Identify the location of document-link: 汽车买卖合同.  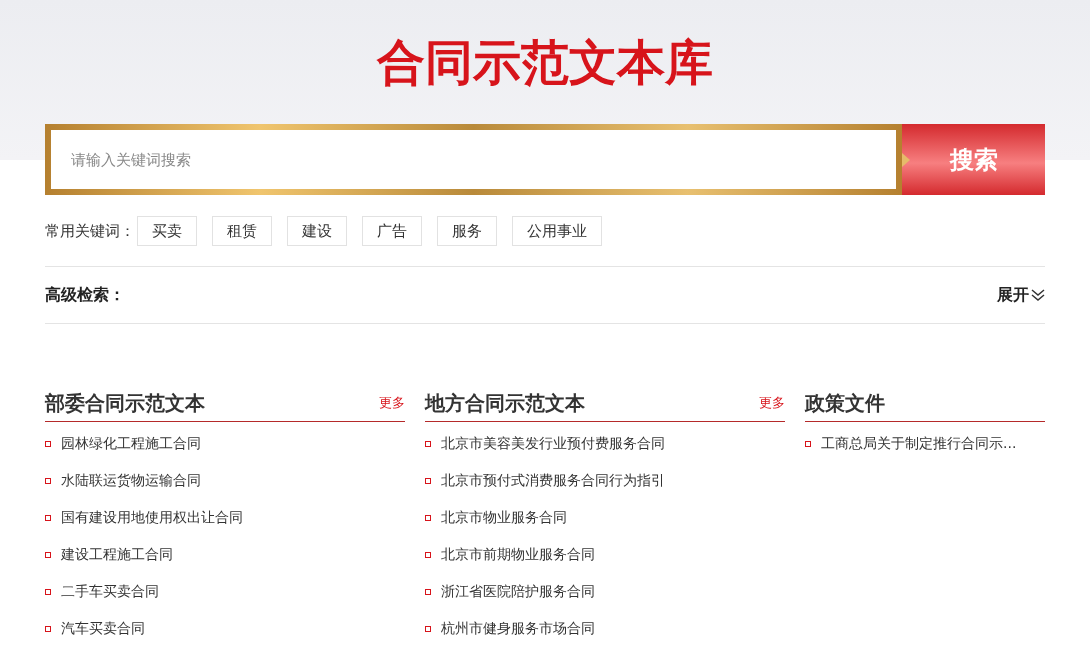
(103, 628).